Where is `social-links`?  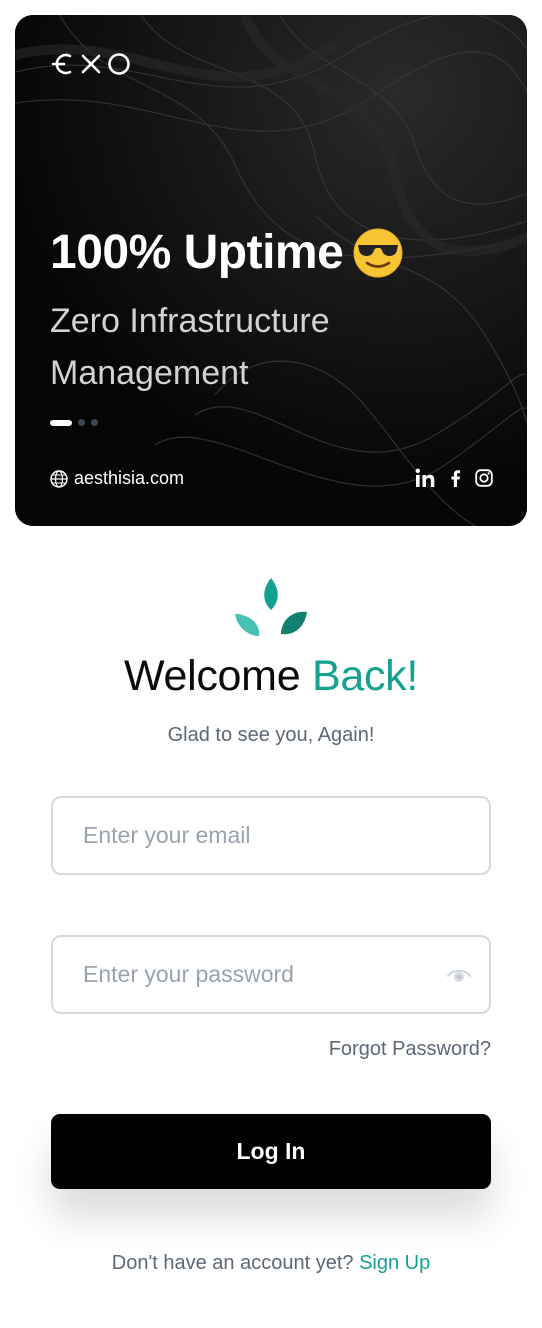
social-links is located at coordinates (454, 480).